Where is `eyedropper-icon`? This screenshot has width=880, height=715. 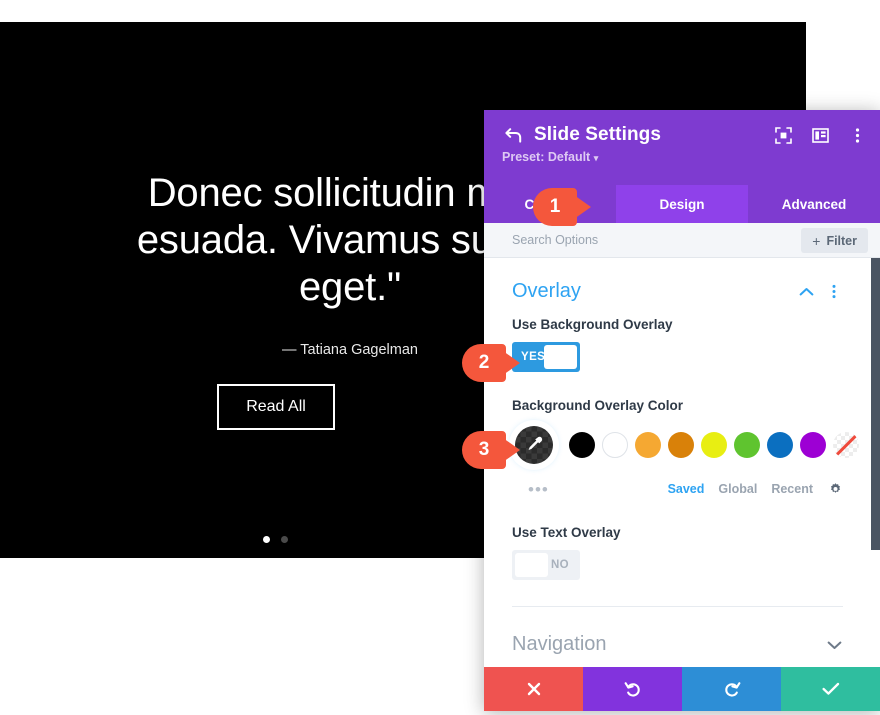
eyedropper-icon is located at coordinates (534, 445).